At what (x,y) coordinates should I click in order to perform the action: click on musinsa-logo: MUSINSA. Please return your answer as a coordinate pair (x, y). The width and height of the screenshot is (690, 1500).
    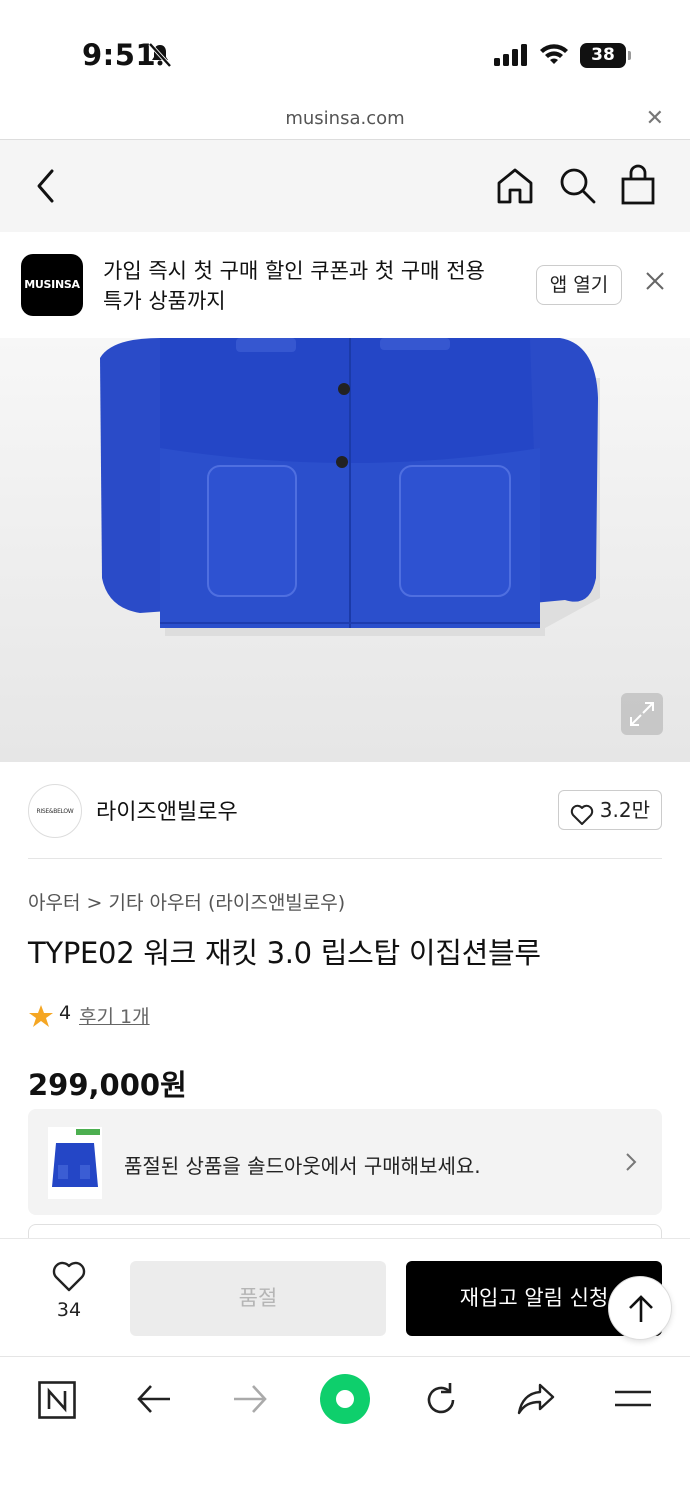
    Looking at the image, I should click on (52, 285).